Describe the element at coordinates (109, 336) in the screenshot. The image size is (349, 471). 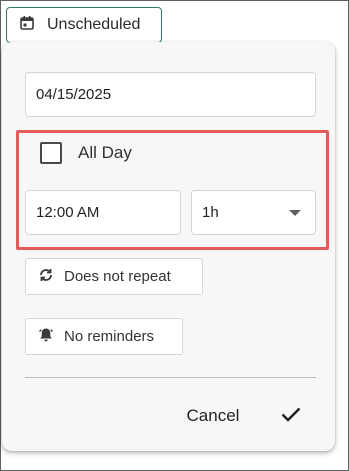
I see `reminders-label: No reminders` at that location.